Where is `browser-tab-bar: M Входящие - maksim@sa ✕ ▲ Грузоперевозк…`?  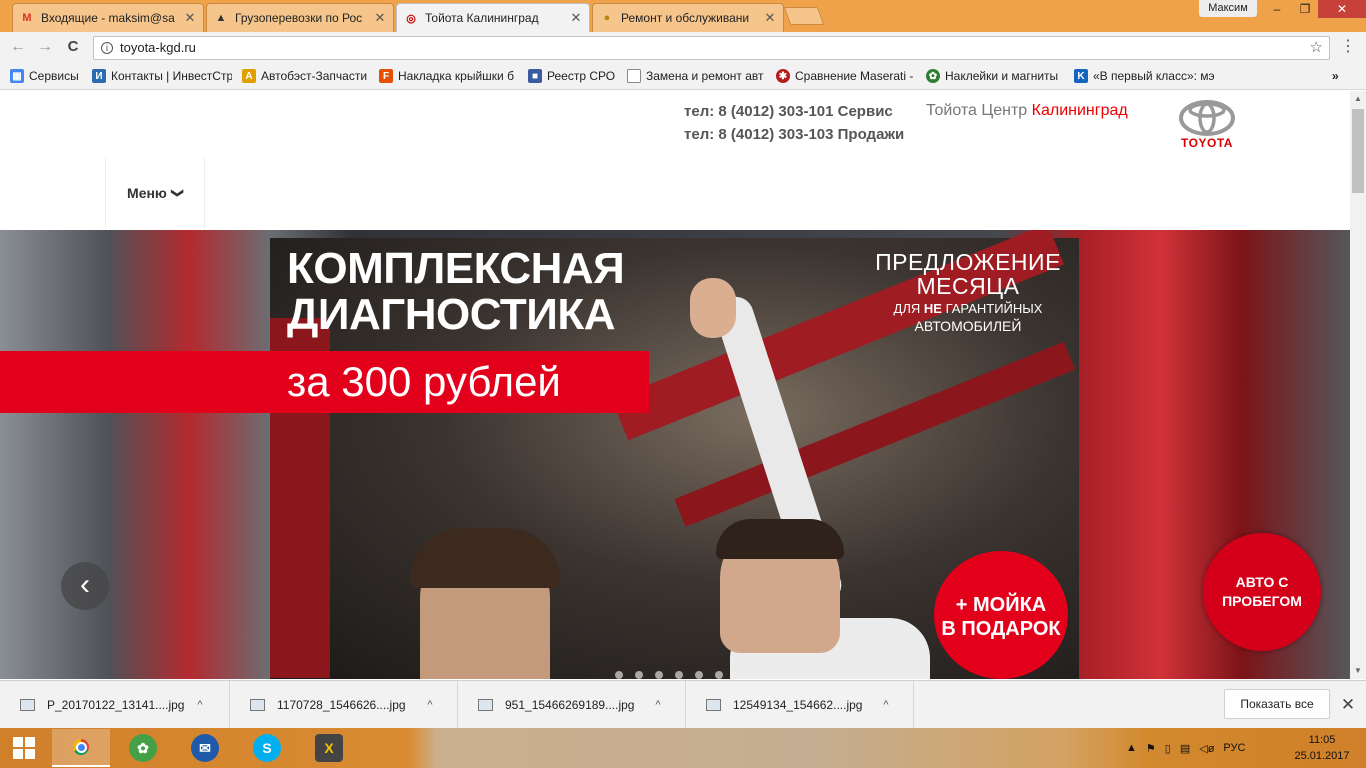
browser-tab-bar: M Входящие - maksim@sa ✕ ▲ Грузоперевозк… is located at coordinates (683, 16).